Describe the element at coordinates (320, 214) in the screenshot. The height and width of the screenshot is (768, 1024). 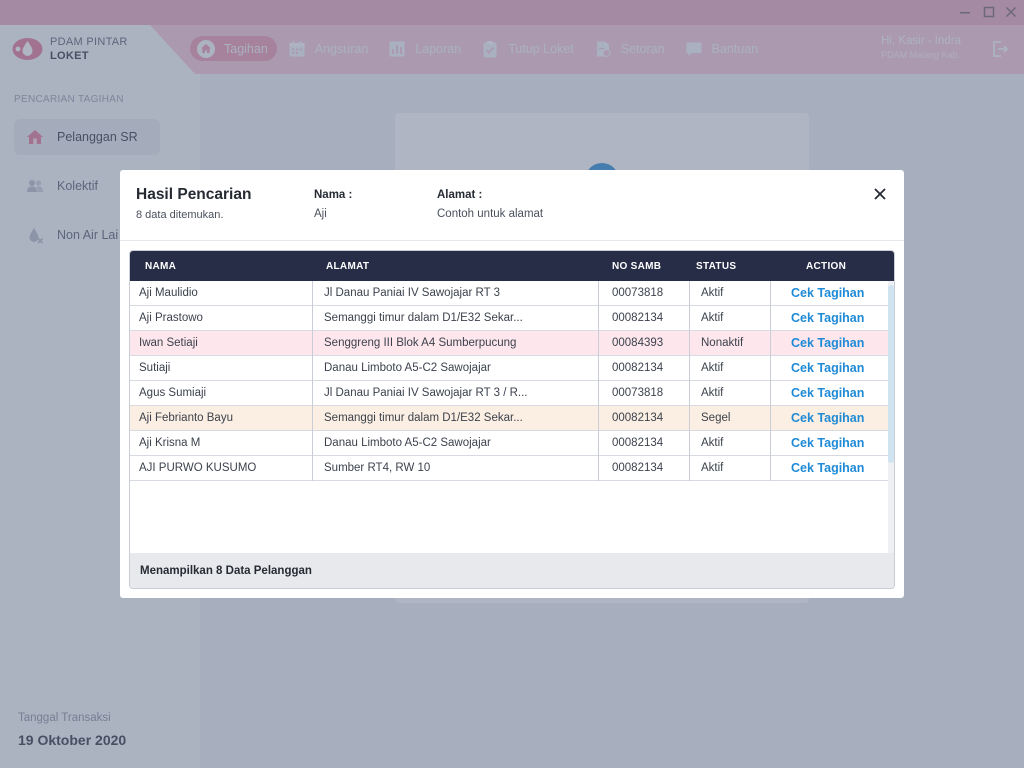
I see `nama-value: Aji` at that location.